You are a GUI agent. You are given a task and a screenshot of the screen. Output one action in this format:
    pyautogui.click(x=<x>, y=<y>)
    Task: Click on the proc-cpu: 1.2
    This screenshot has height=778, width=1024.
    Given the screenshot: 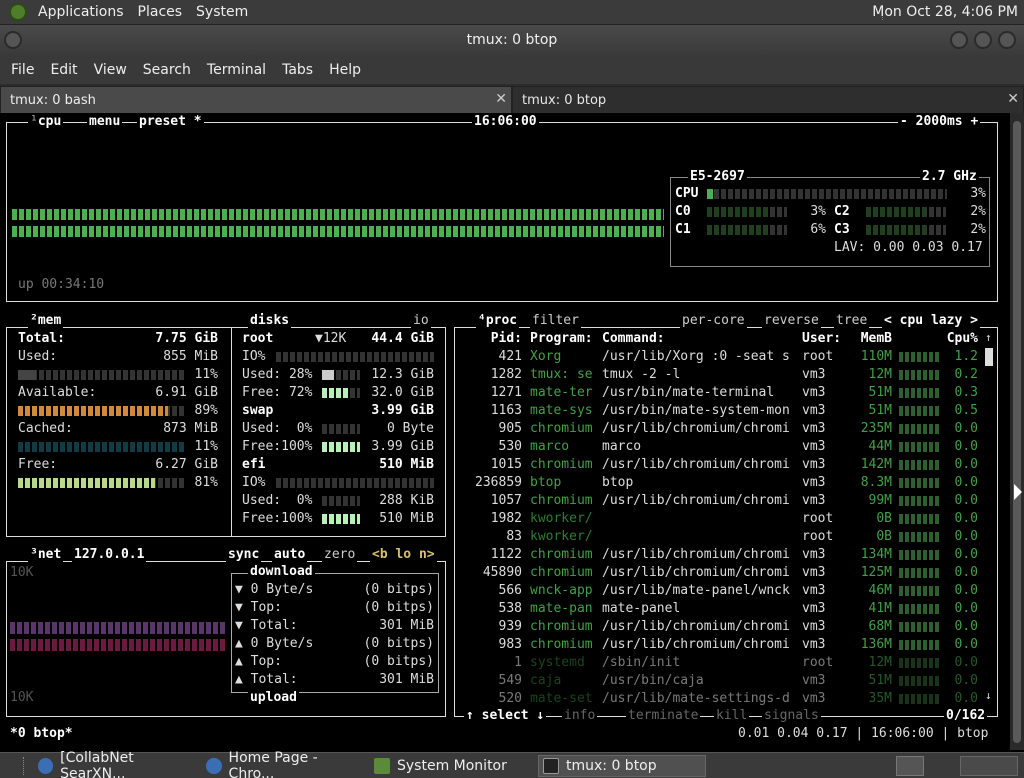 What is the action you would take?
    pyautogui.click(x=966, y=356)
    